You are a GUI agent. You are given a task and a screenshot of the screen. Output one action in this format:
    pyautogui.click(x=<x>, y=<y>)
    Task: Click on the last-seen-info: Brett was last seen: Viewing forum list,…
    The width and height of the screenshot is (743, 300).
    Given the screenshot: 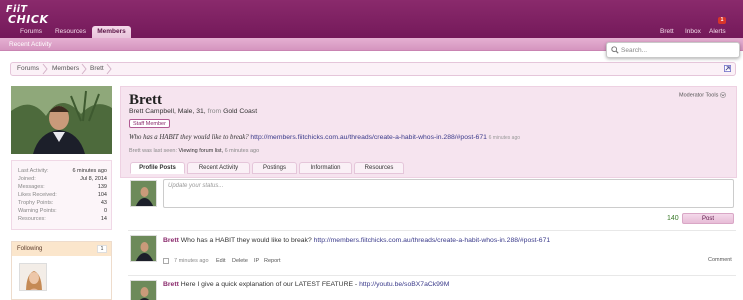 What is the action you would take?
    pyautogui.click(x=194, y=151)
    